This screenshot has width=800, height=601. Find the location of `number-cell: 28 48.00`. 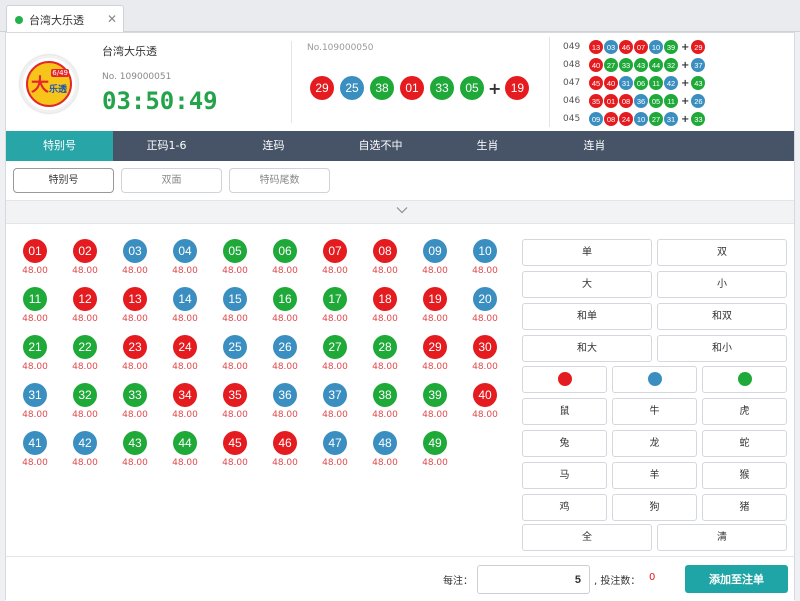

number-cell: 28 48.00 is located at coordinates (385, 353).